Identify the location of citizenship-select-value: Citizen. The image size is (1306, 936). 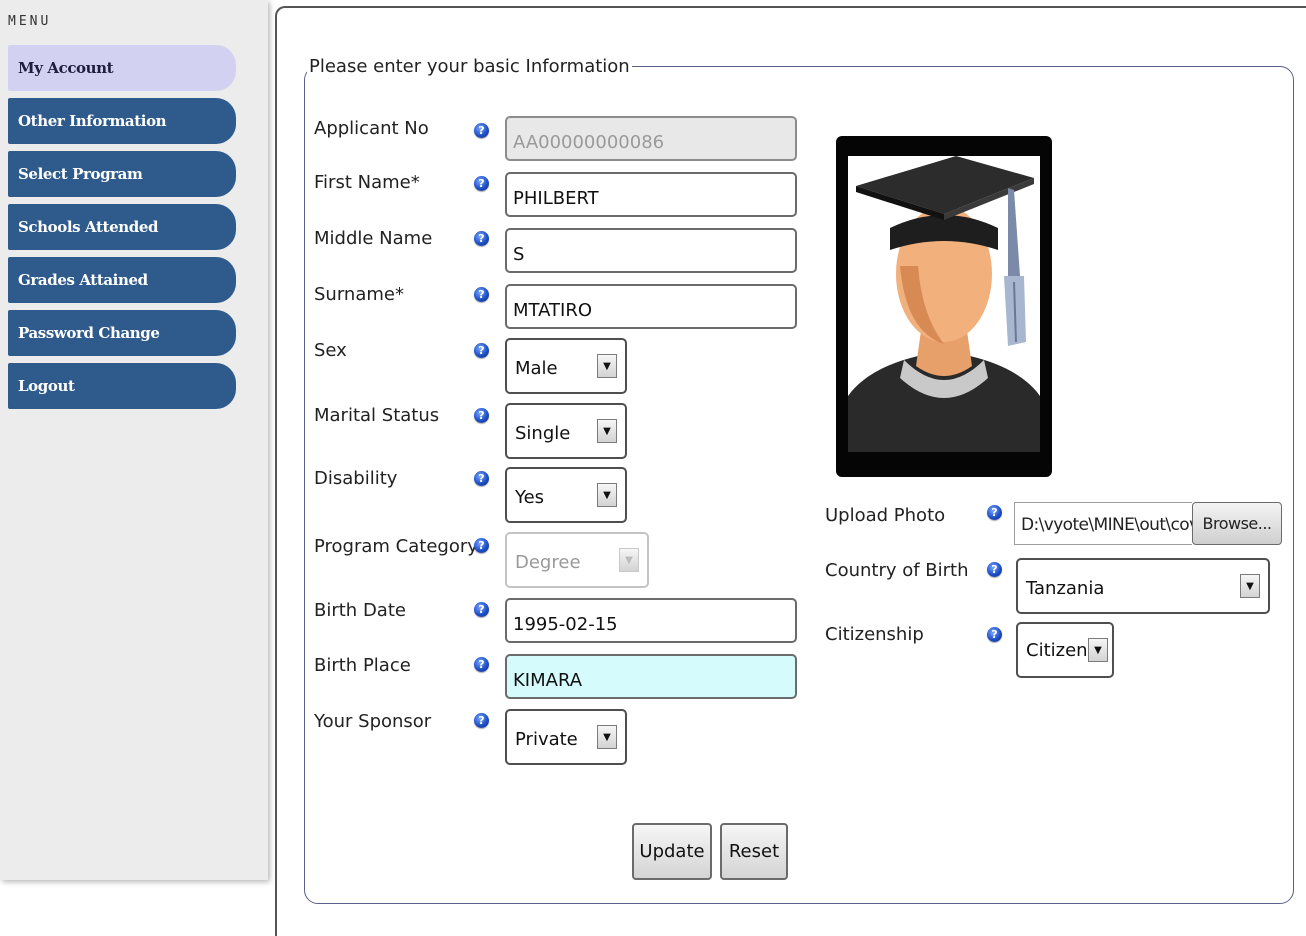
(1057, 650).